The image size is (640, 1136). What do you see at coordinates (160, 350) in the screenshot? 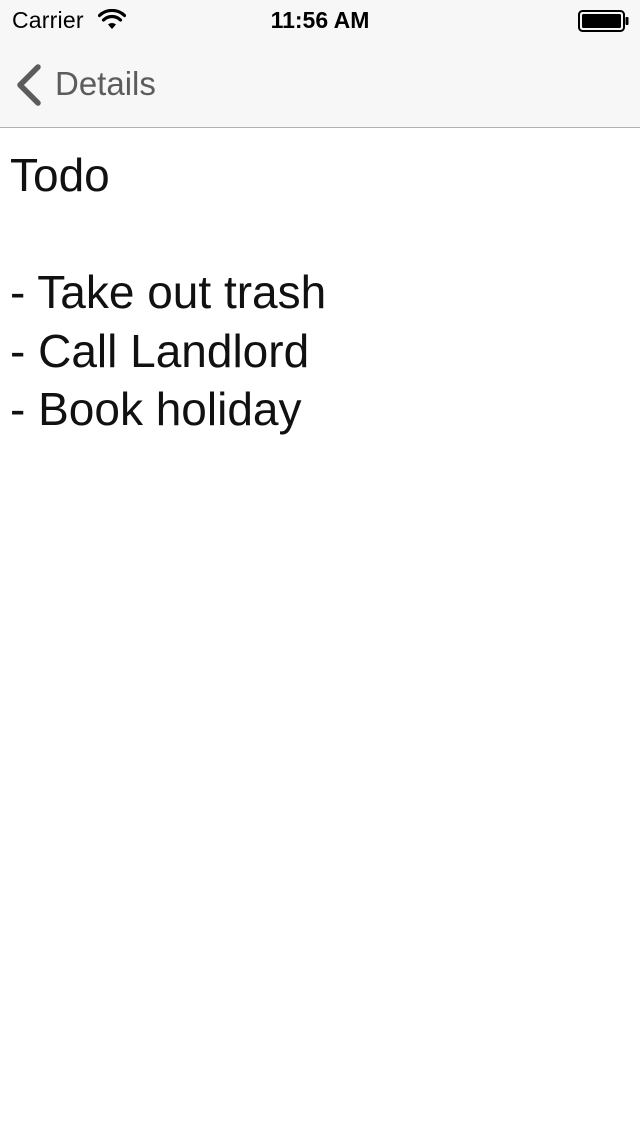
I see `note-line: - Call Landlord` at bounding box center [160, 350].